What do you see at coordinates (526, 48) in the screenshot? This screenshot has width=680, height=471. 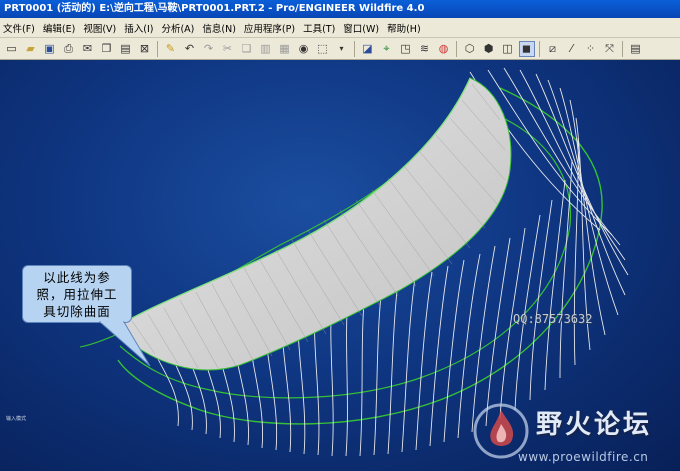 I see `shading-icon: ◼` at bounding box center [526, 48].